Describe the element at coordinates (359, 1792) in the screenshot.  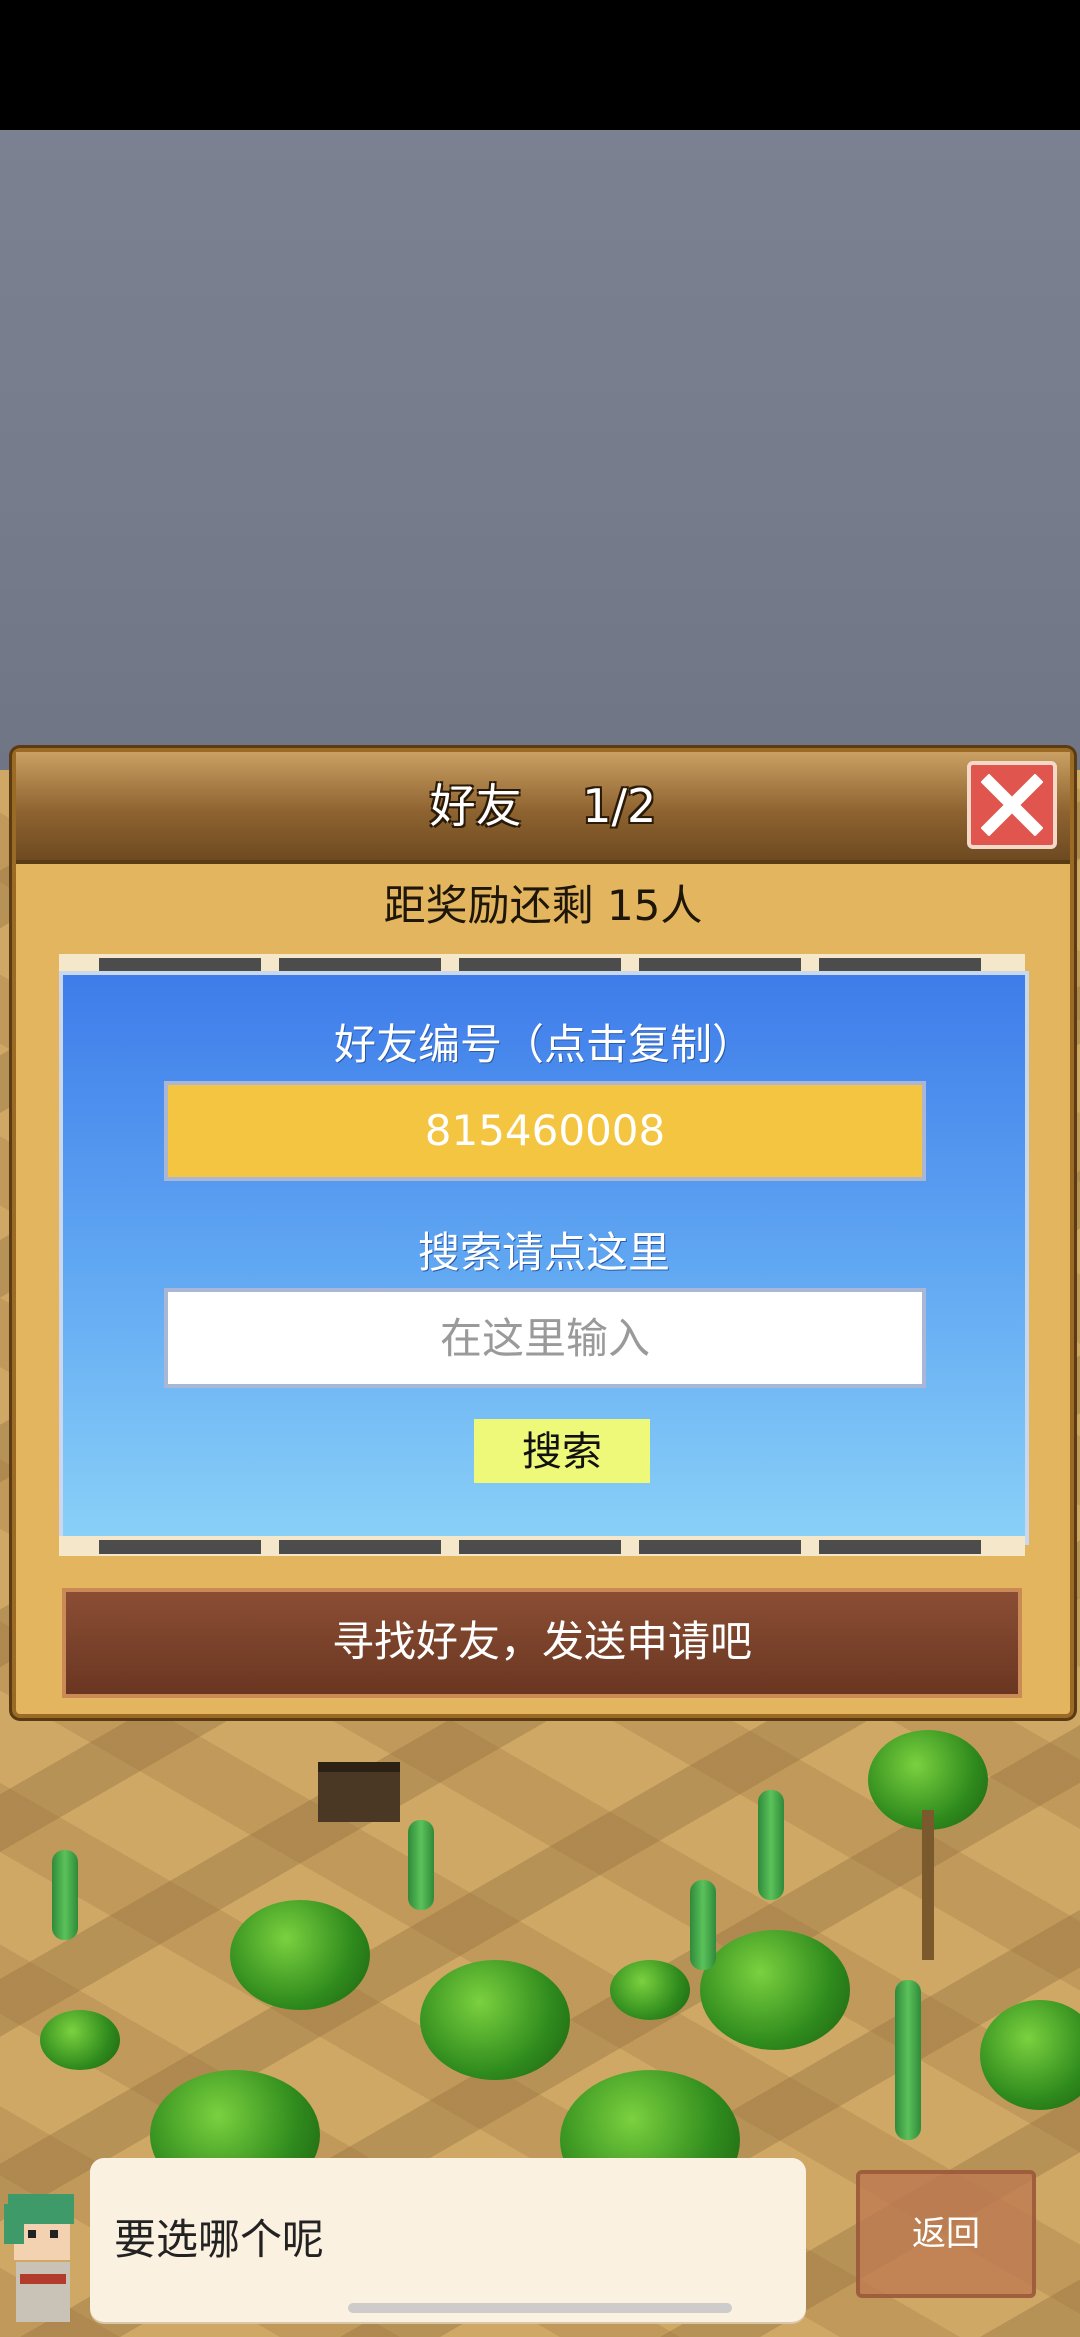
I see `hut-sprite` at that location.